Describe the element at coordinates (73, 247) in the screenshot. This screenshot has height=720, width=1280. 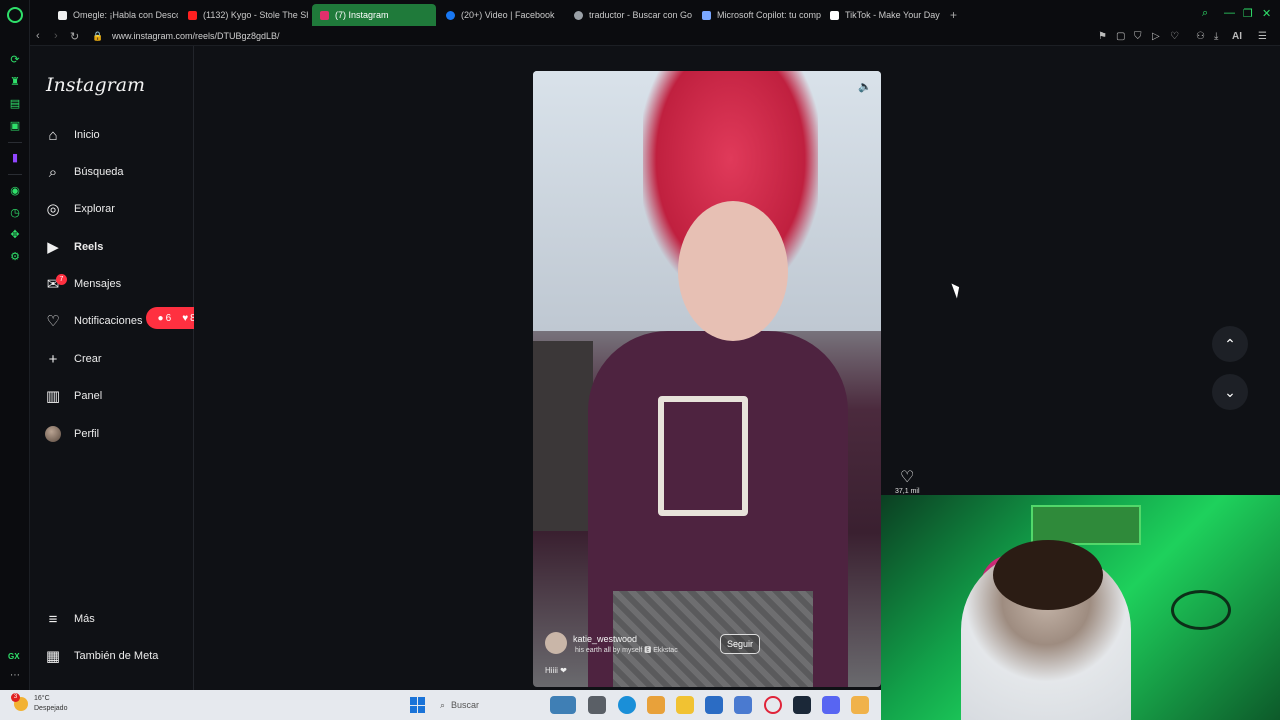
I see `nav-reels: ▶ Reels` at that location.